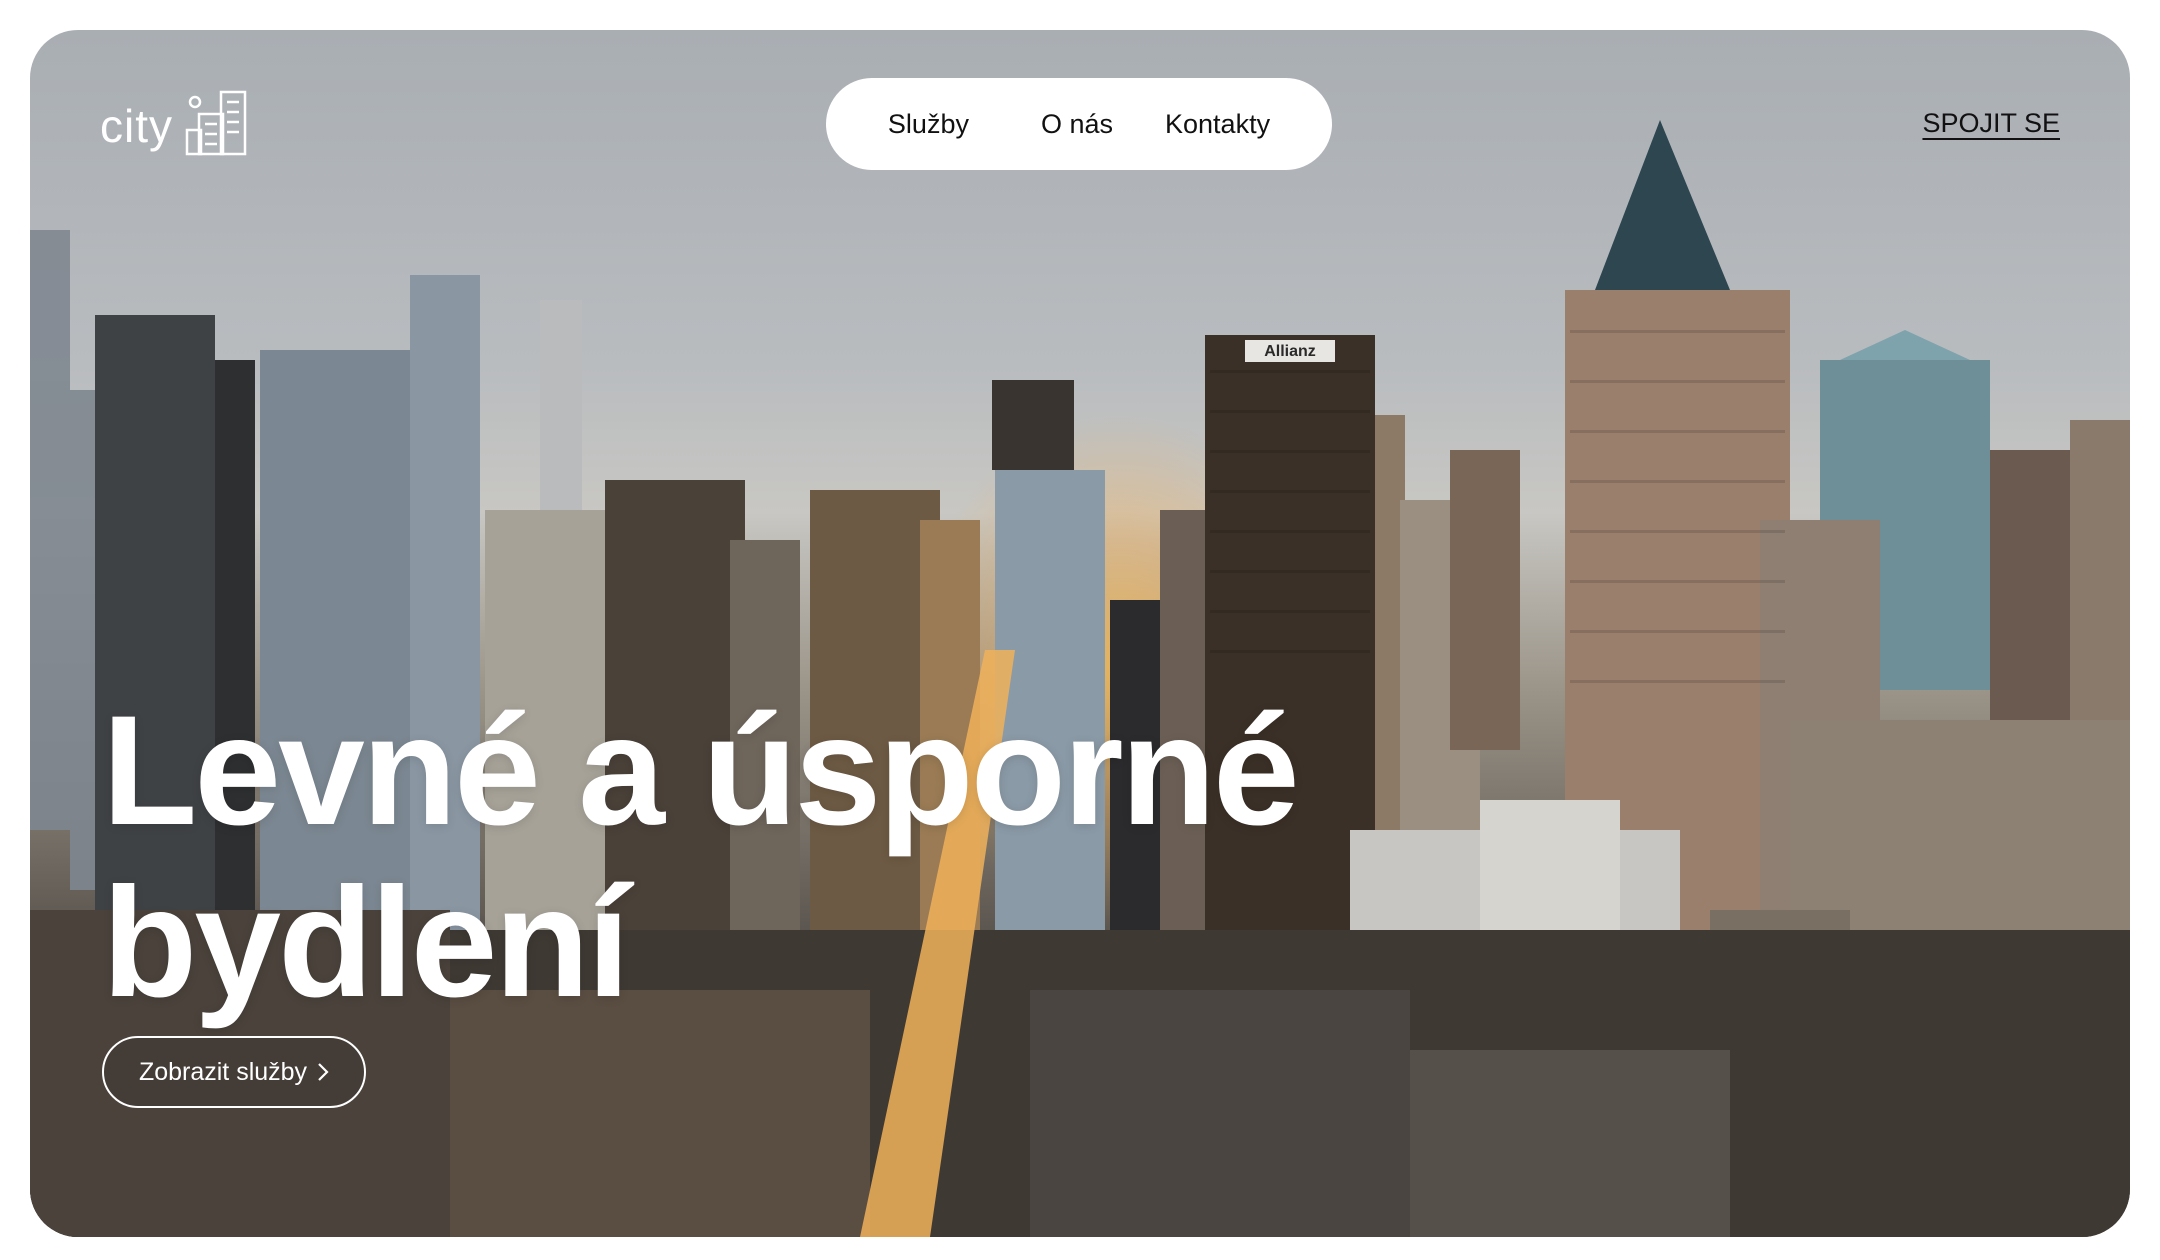 The image size is (2160, 1260). Describe the element at coordinates (218, 125) in the screenshot. I see `city-buildings-icon` at that location.